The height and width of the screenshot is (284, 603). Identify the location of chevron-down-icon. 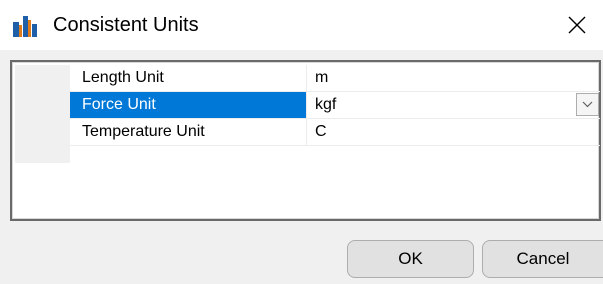
(587, 104).